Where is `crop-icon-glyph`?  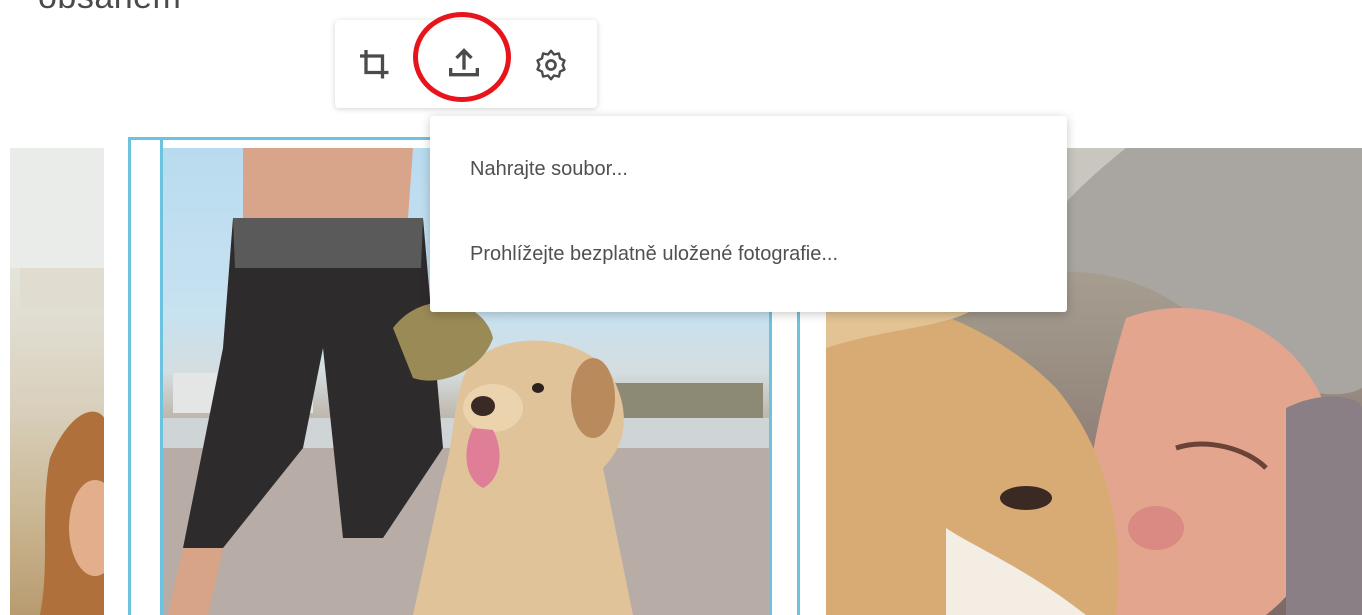 crop-icon-glyph is located at coordinates (374, 64).